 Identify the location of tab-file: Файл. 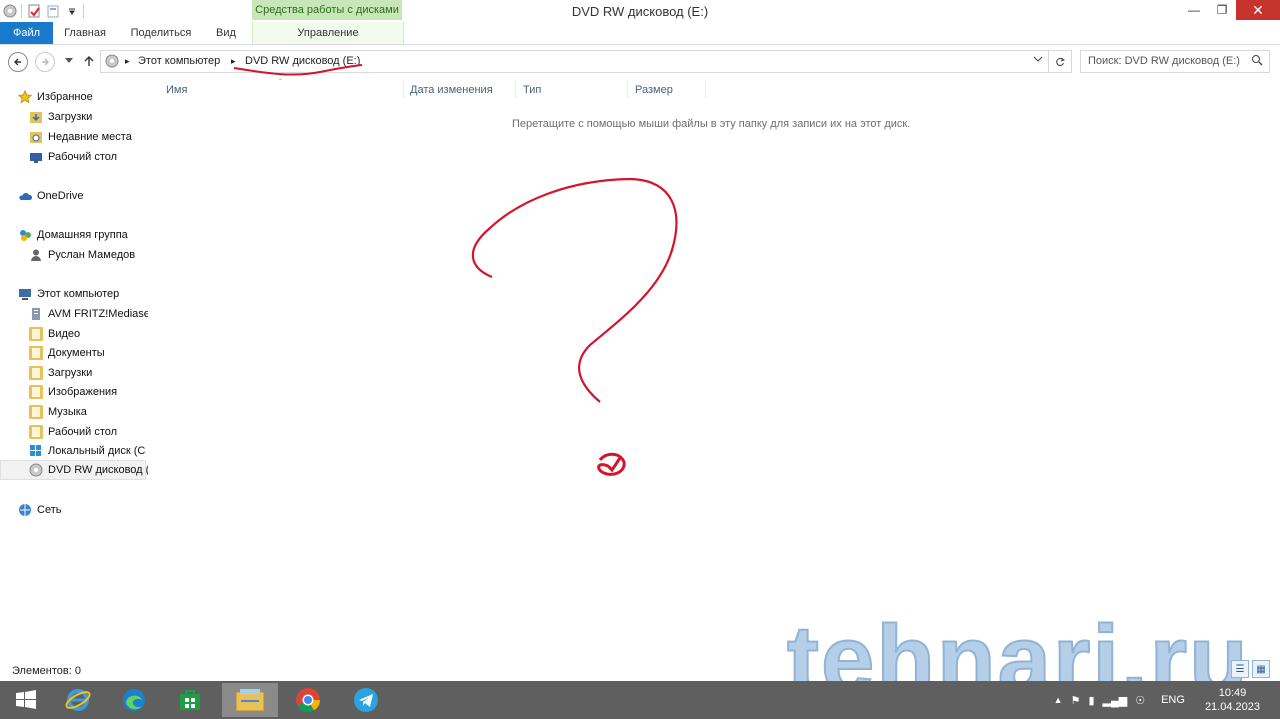
(26, 33).